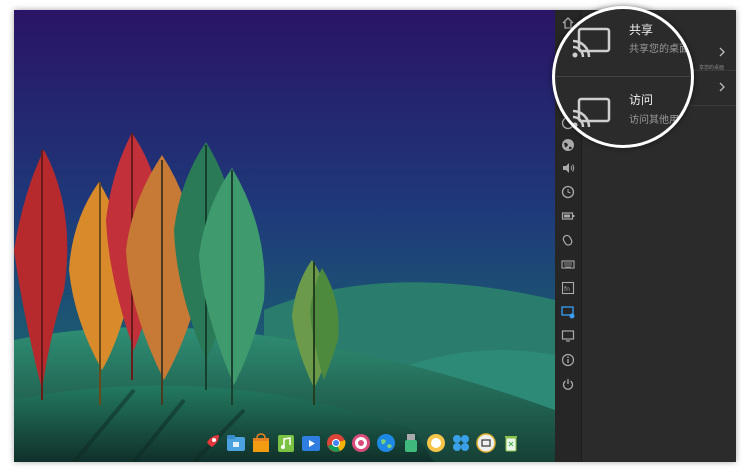 The width and height of the screenshot is (749, 469). Describe the element at coordinates (261, 443) in the screenshot. I see `app-store-icon` at that location.